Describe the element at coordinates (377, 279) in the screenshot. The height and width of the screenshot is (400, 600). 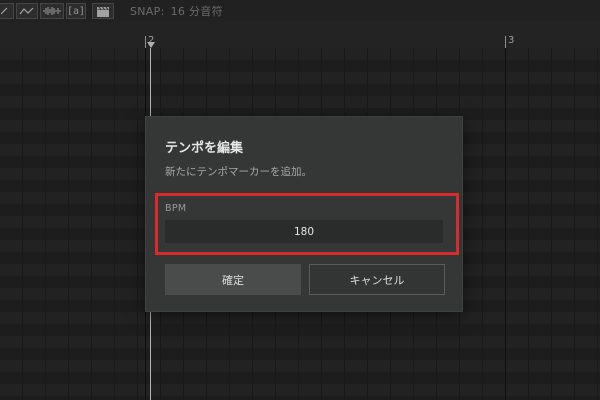
I see `cancel-button: キャンセル` at that location.